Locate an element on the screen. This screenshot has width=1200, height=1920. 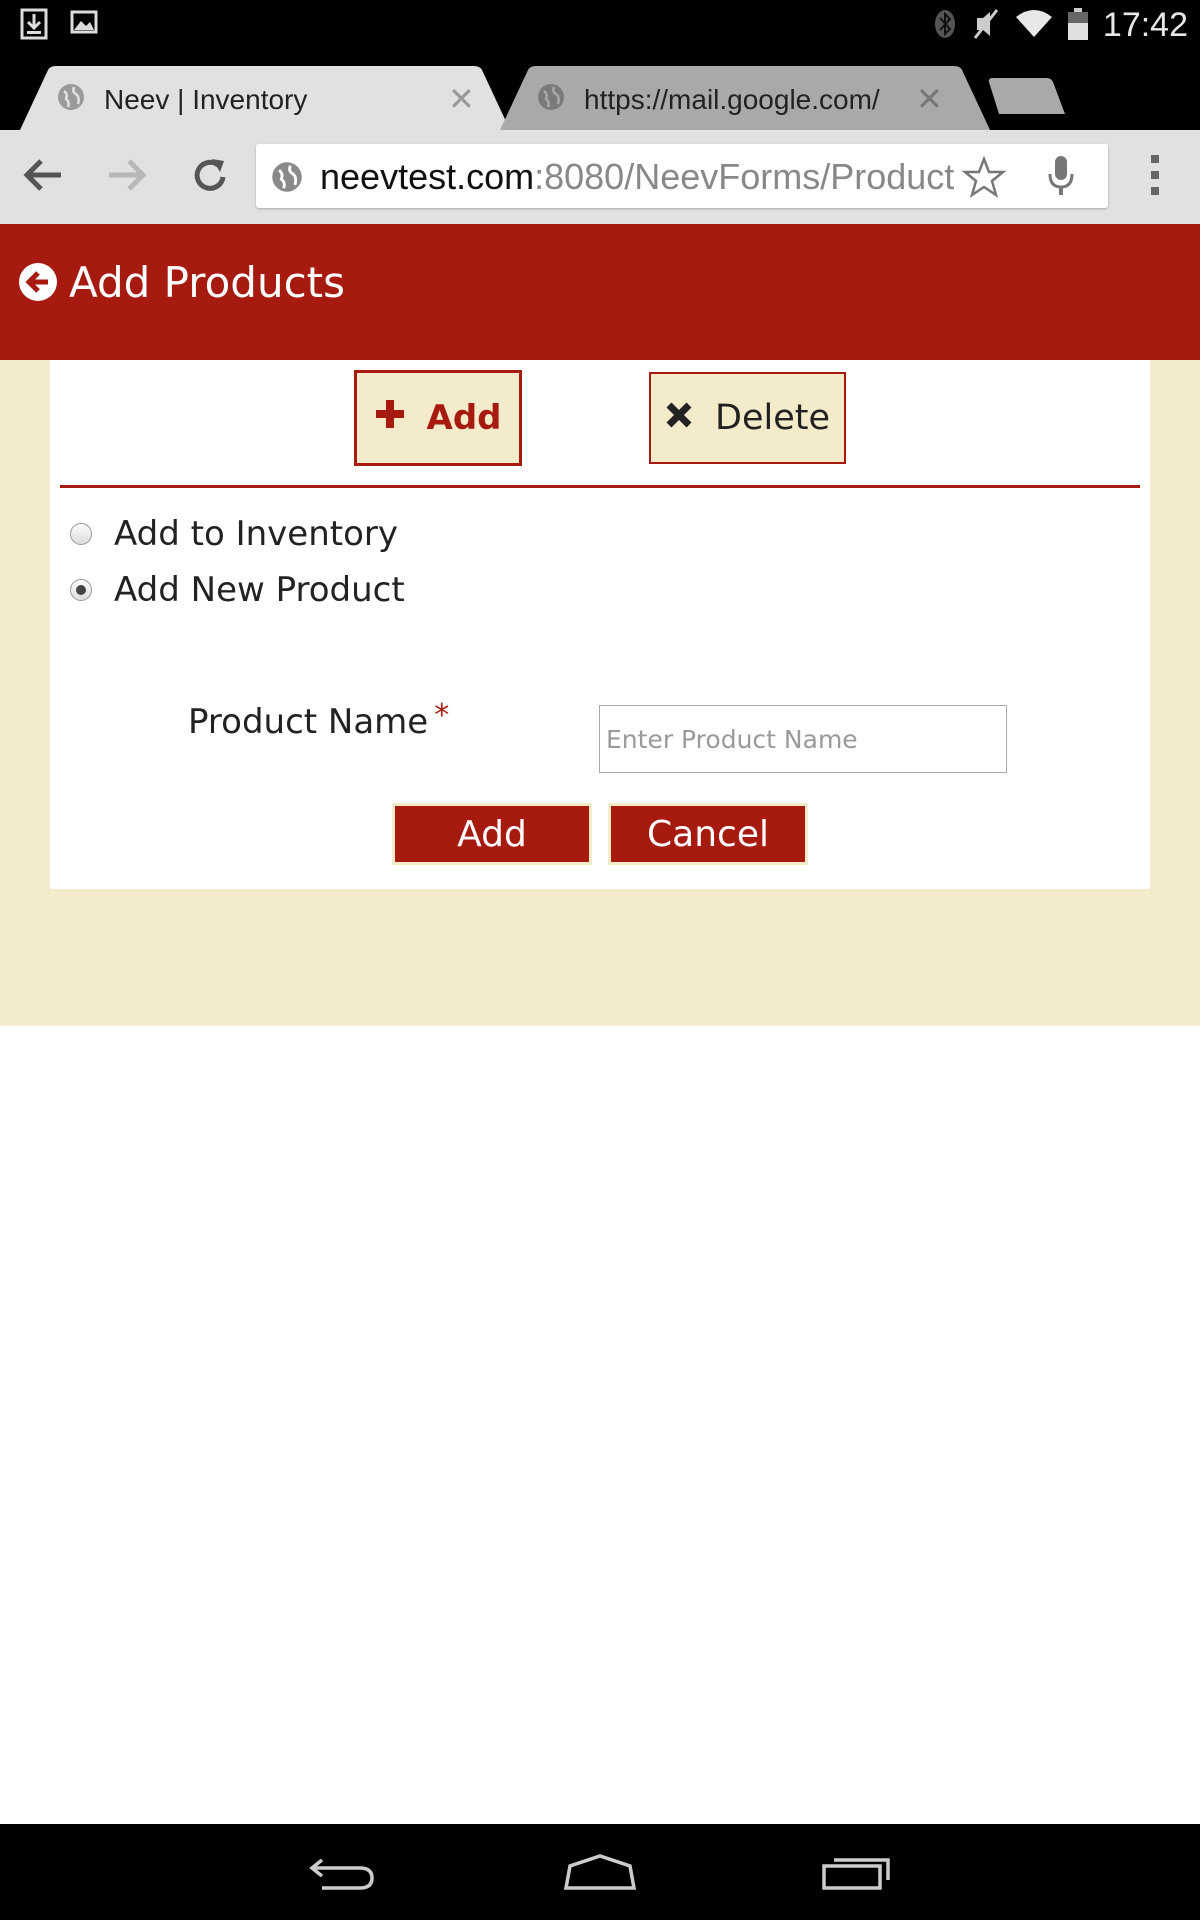
add-mode-button: Add is located at coordinates (438, 418).